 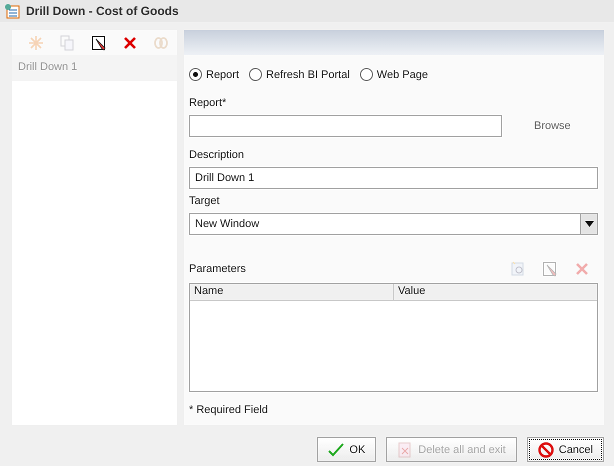 What do you see at coordinates (589, 224) in the screenshot?
I see `dropdown-arrow-icon` at bounding box center [589, 224].